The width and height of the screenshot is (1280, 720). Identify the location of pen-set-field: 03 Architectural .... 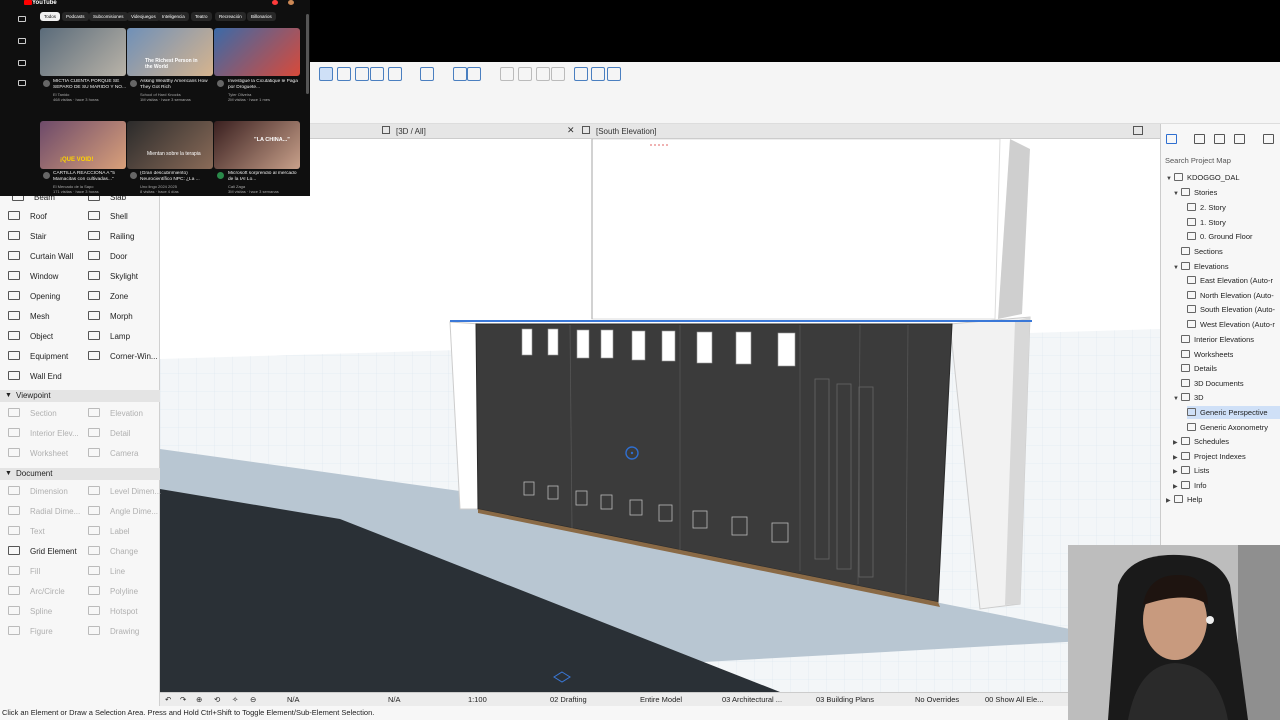
(752, 699).